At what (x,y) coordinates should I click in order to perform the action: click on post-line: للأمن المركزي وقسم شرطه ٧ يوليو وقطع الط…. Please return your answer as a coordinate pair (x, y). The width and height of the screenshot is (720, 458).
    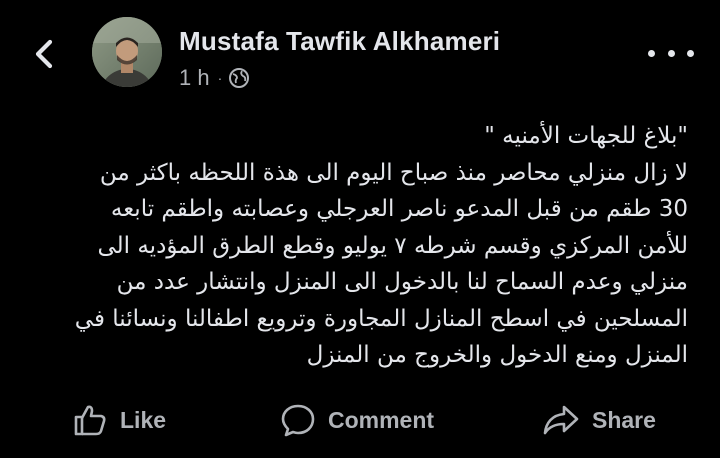
    Looking at the image, I should click on (392, 245).